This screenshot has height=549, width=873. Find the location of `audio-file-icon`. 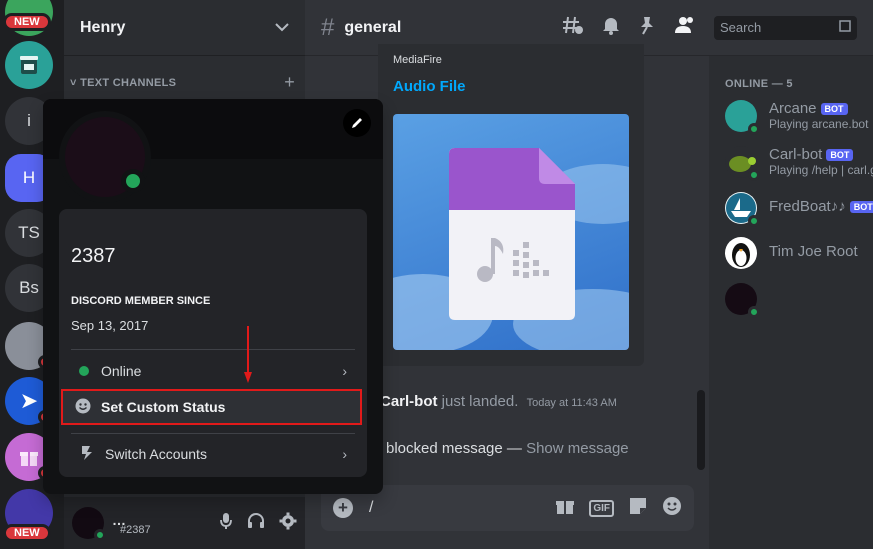

audio-file-icon is located at coordinates (511, 249).